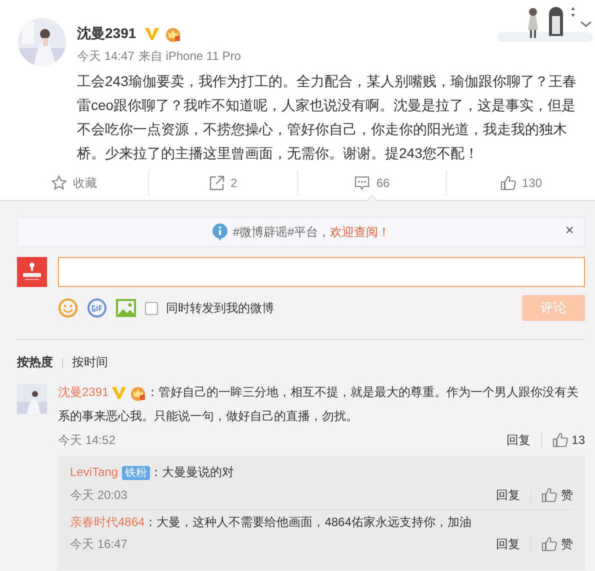 This screenshot has width=595, height=571. What do you see at coordinates (32, 272) in the screenshot?
I see `user-avatar-icon` at bounding box center [32, 272].